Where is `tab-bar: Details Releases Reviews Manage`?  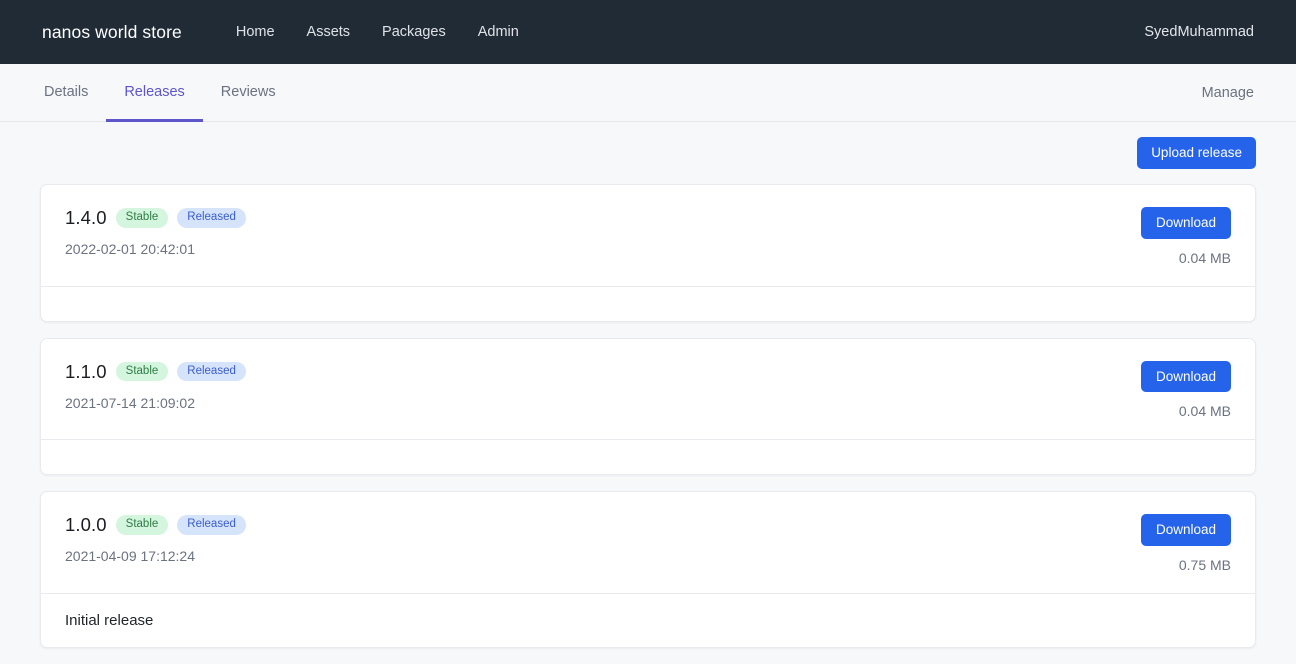
tab-bar: Details Releases Reviews Manage is located at coordinates (648, 93).